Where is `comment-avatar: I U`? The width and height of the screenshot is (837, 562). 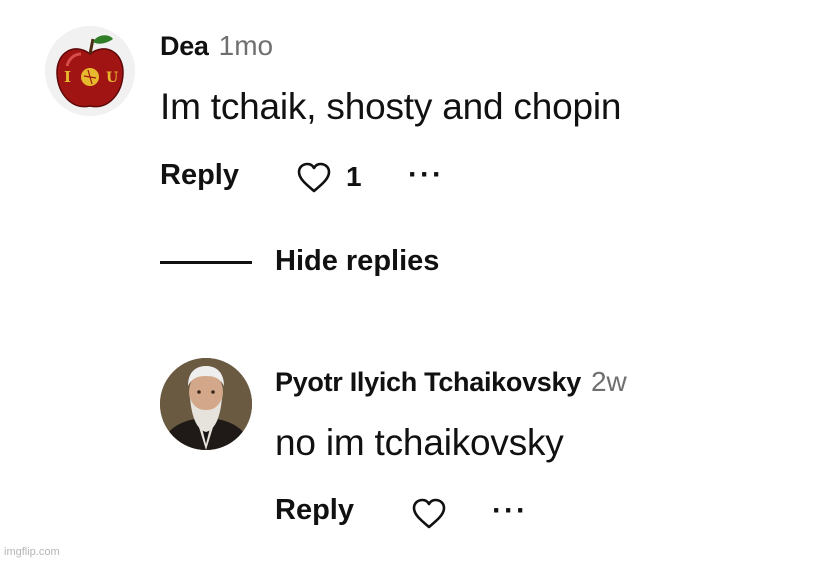 comment-avatar: I U is located at coordinates (90, 71).